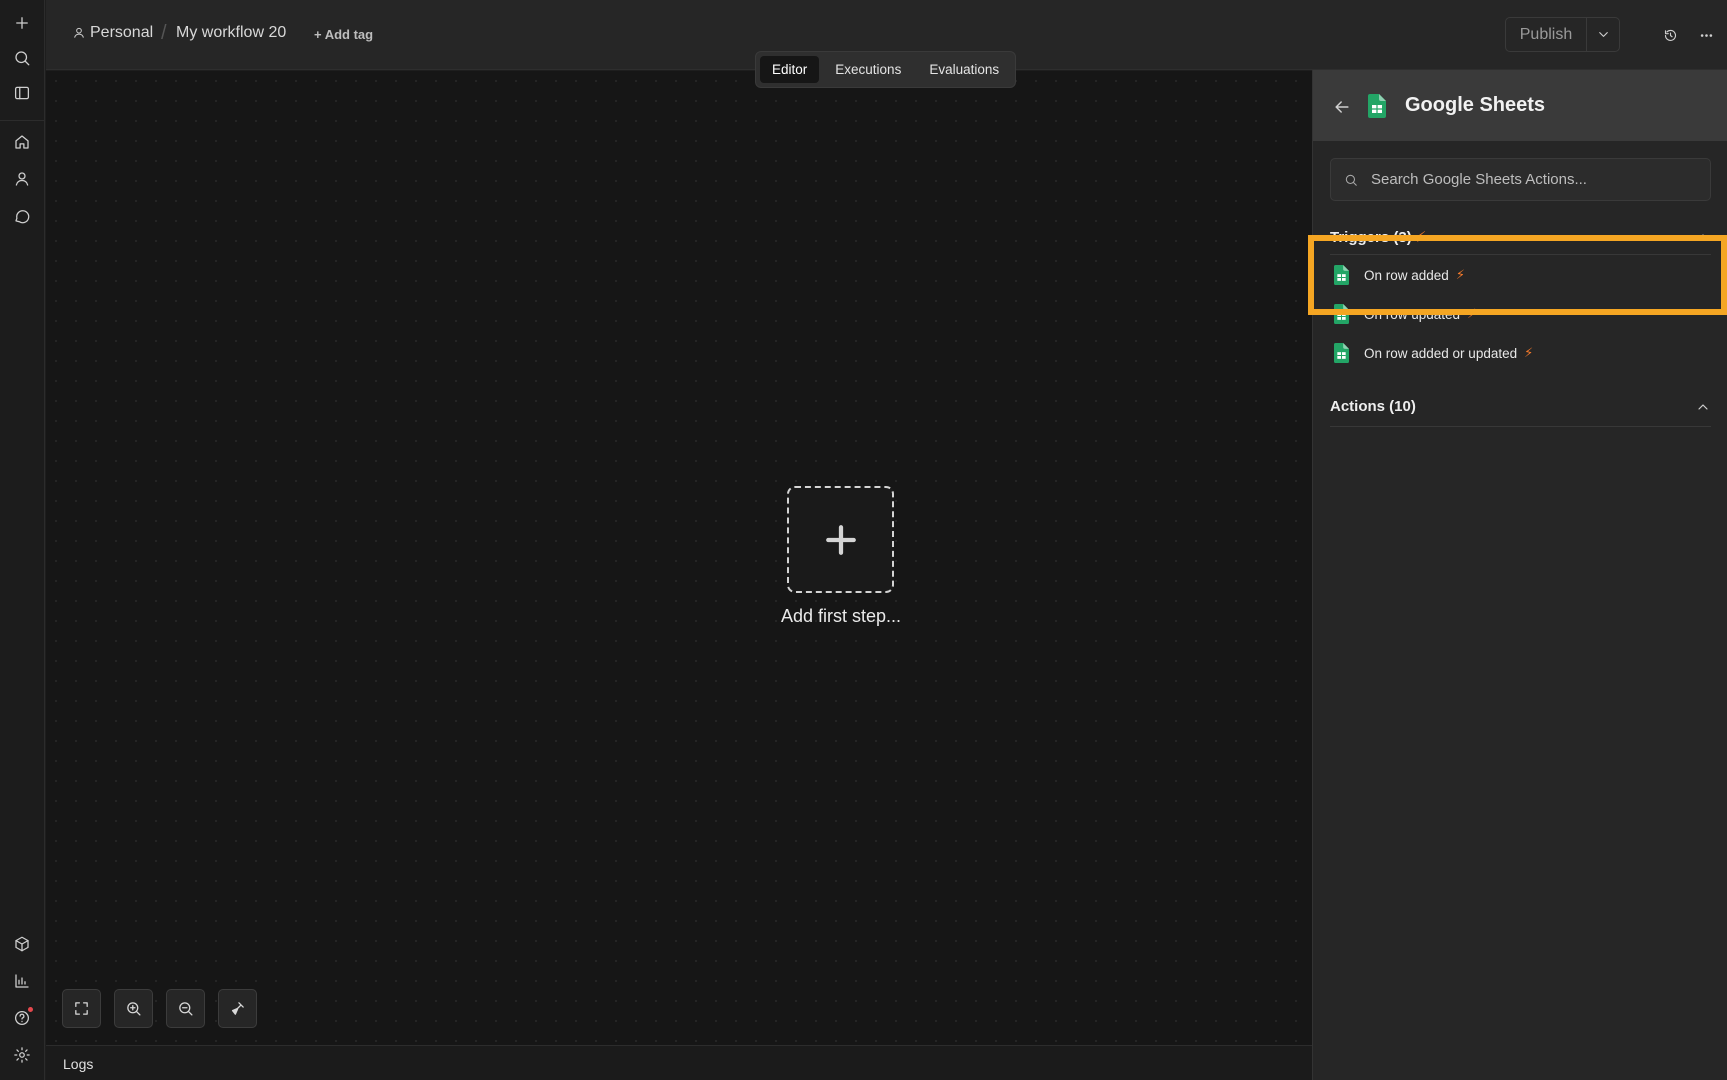 This screenshot has height=1080, width=1727. I want to click on chevron-down-icon, so click(1603, 34).